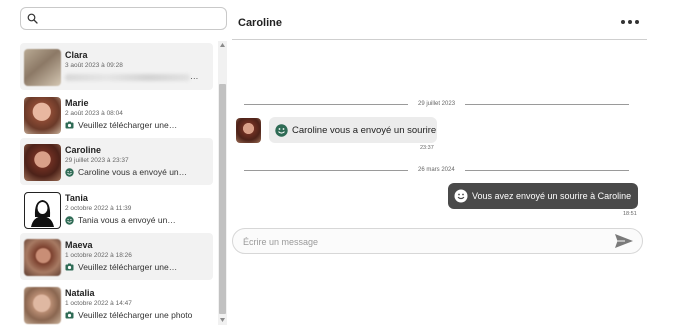  What do you see at coordinates (552, 196) in the screenshot?
I see `message-text: Vous avez envoyé un sourire à Caroline` at bounding box center [552, 196].